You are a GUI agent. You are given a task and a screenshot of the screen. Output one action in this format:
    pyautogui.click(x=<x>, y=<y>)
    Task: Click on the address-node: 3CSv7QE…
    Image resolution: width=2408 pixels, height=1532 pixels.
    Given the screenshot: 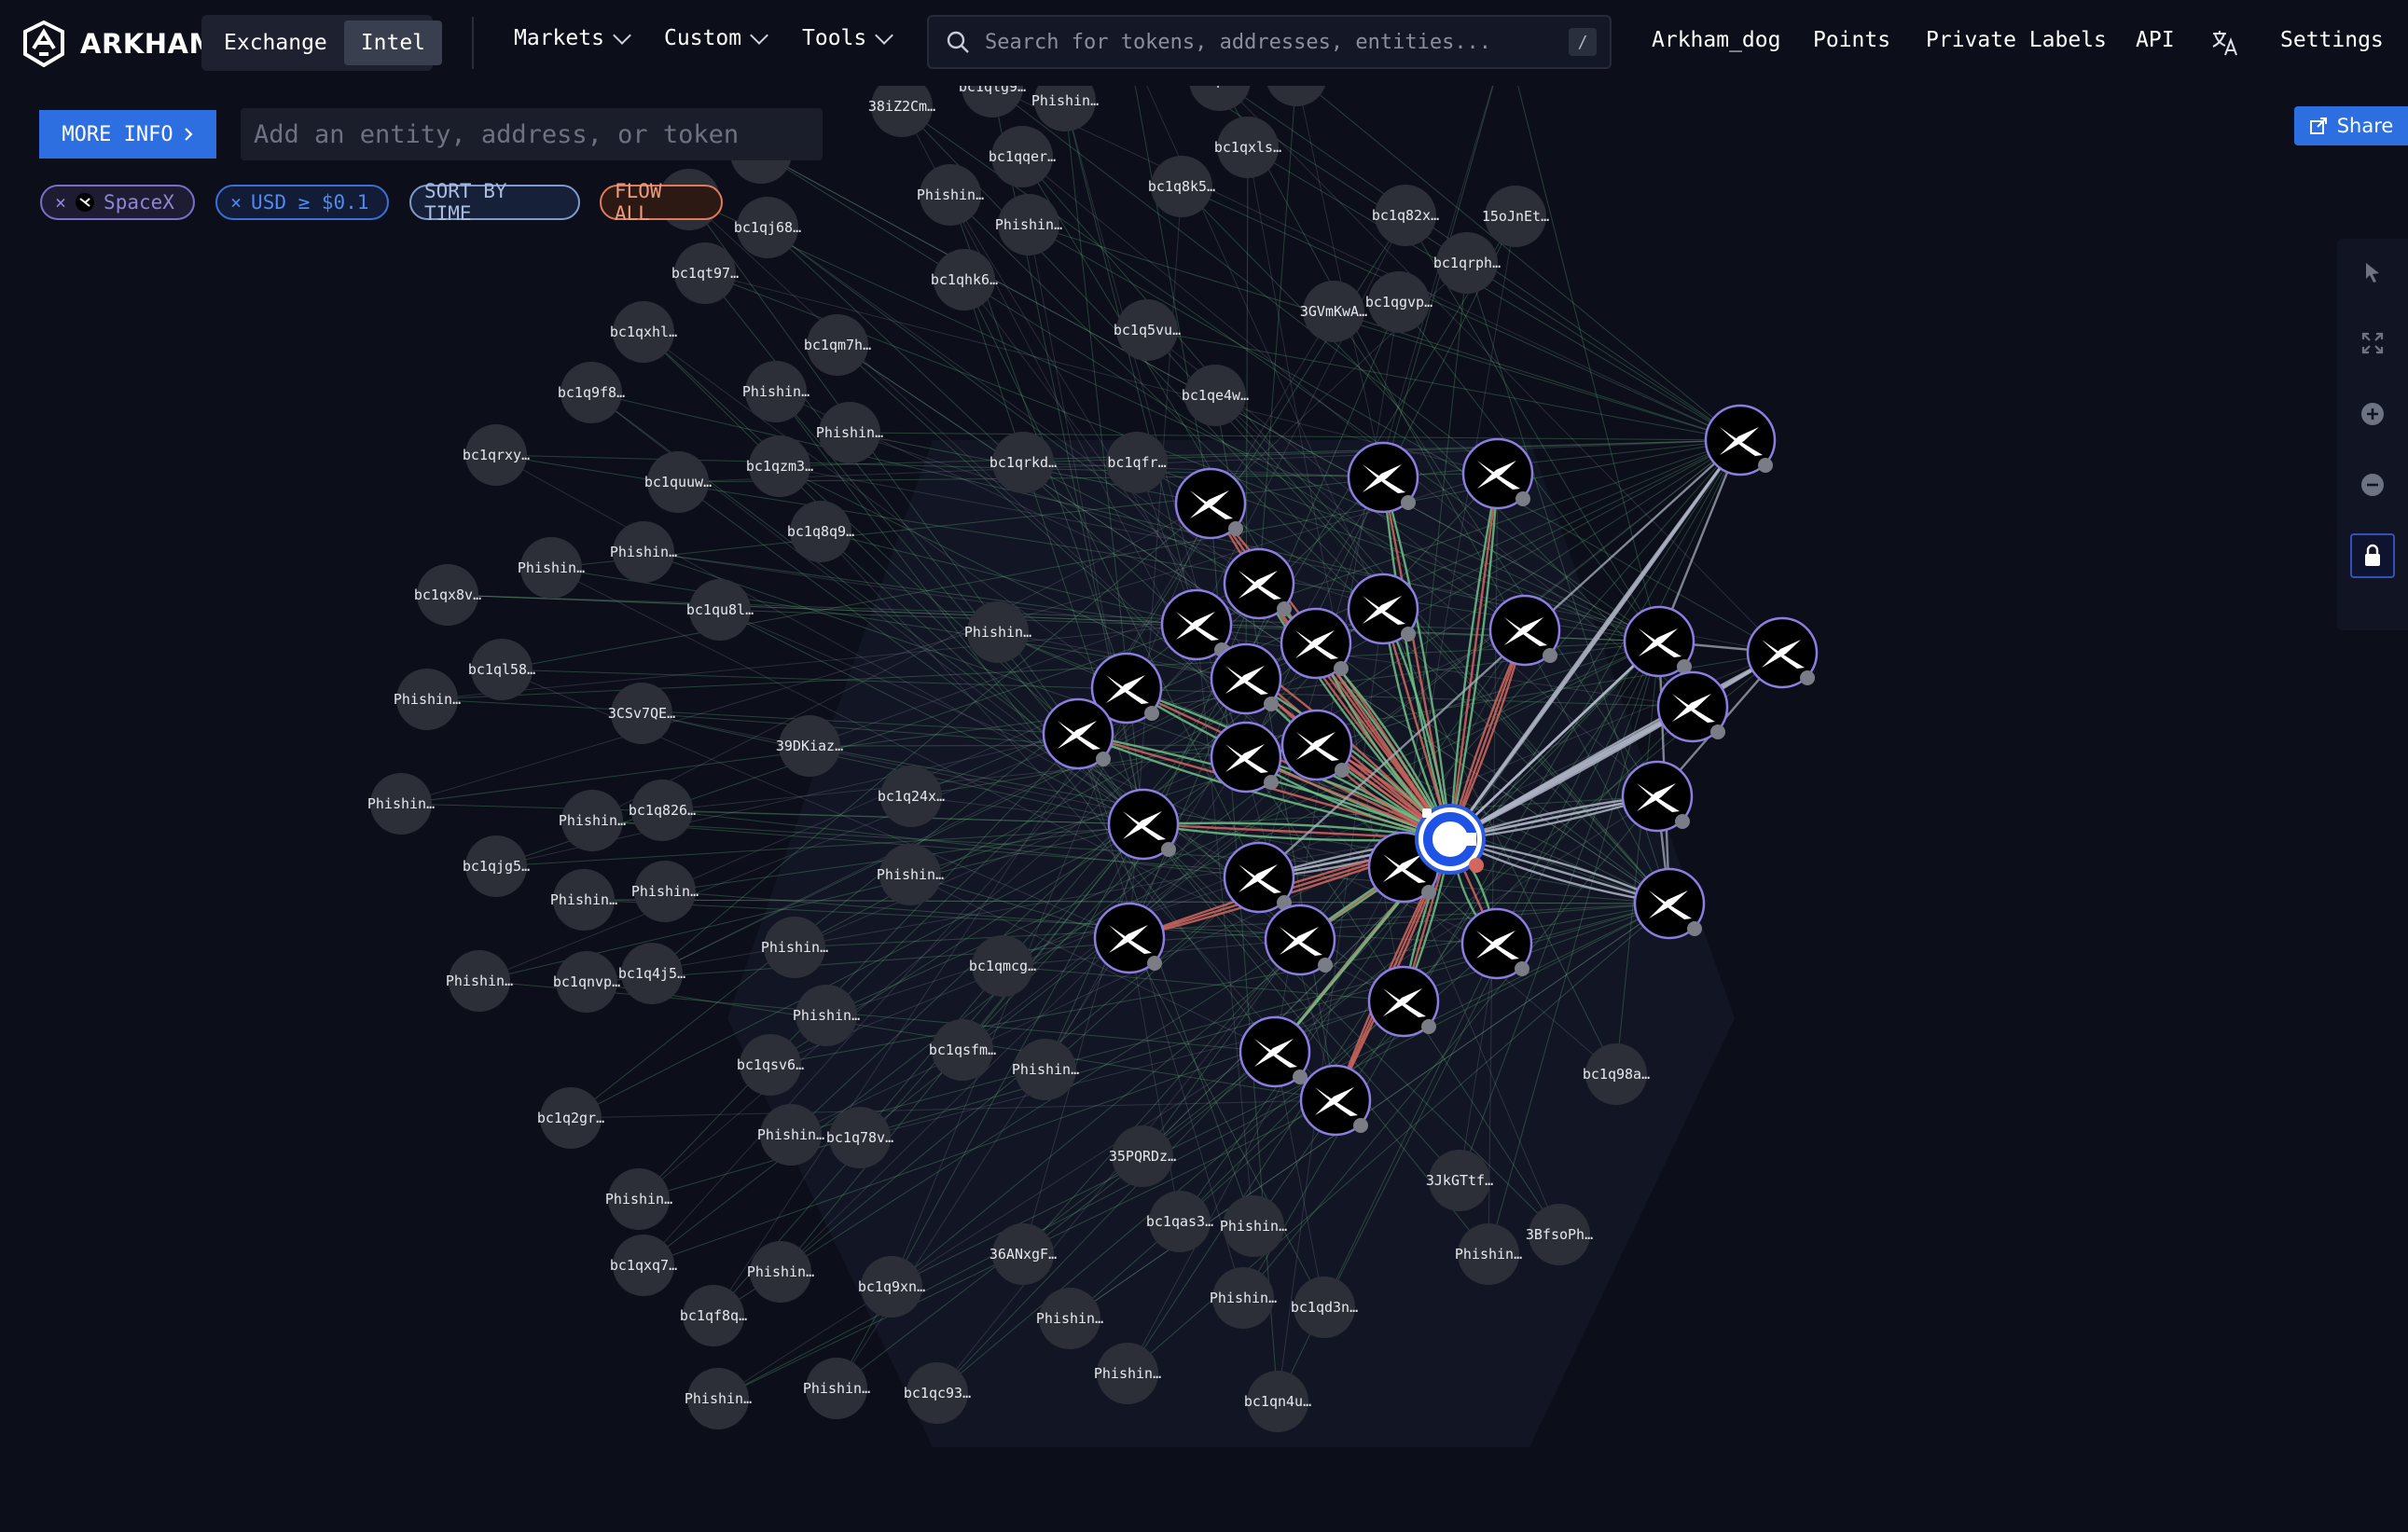 What is the action you would take?
    pyautogui.click(x=641, y=713)
    